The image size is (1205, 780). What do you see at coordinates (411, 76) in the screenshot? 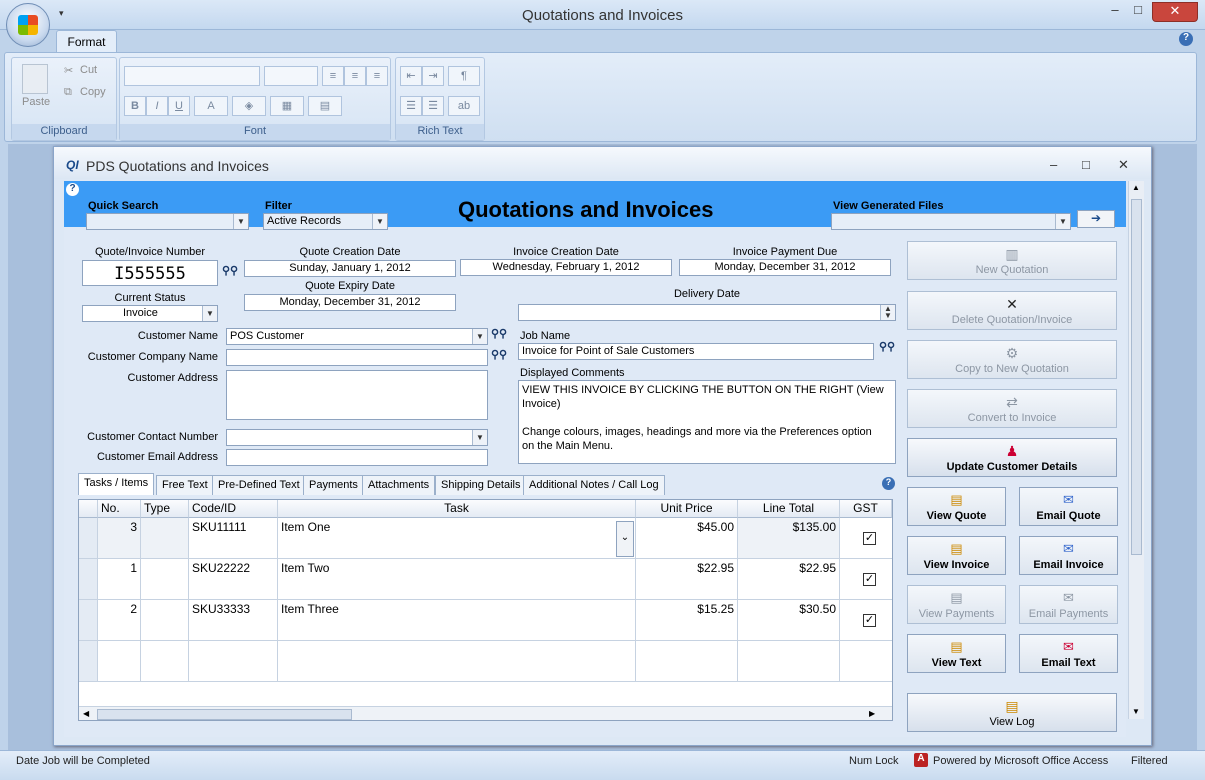
I see `decrease-indent-icon: ⇤` at bounding box center [411, 76].